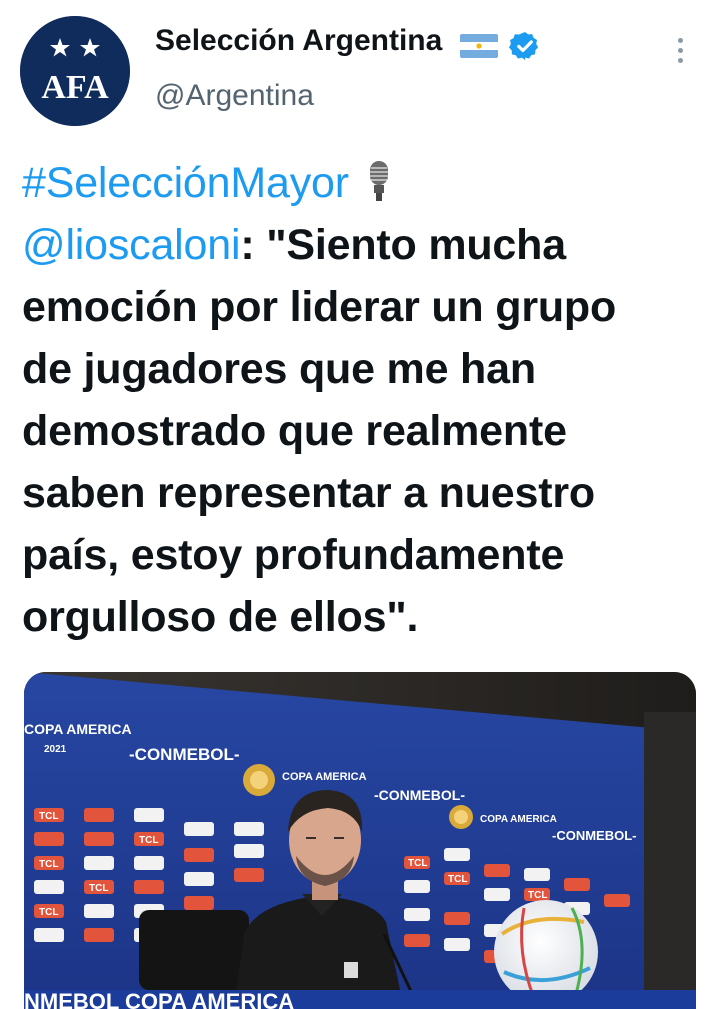 The width and height of the screenshot is (719, 1009). What do you see at coordinates (293, 555) in the screenshot?
I see `tweet-text-line: país, estoy profundamente` at bounding box center [293, 555].